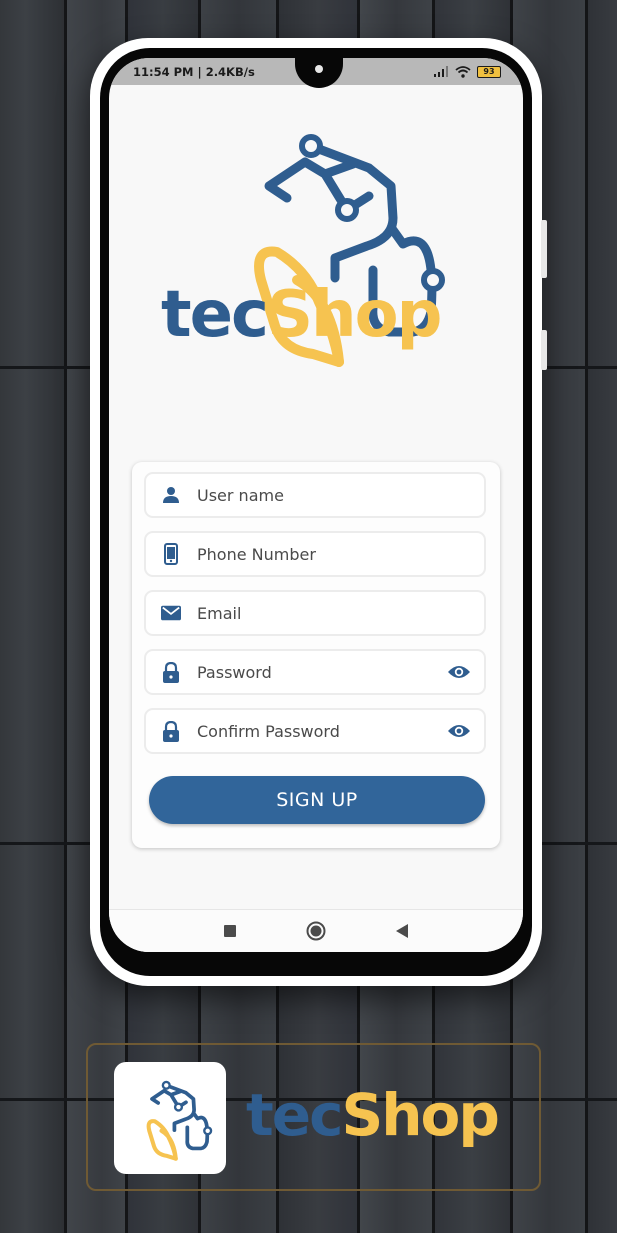 This screenshot has height=1233, width=617. I want to click on username-field, so click(315, 495).